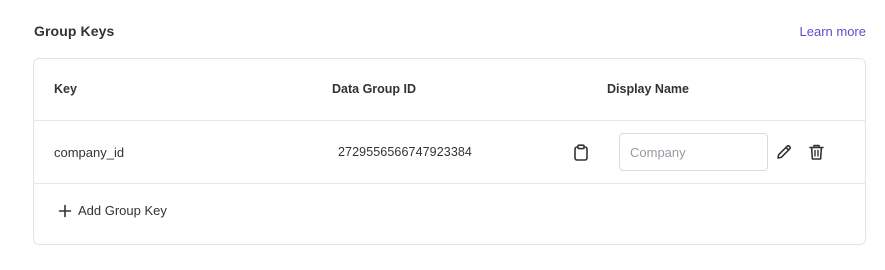 Image resolution: width=885 pixels, height=270 pixels. What do you see at coordinates (89, 152) in the screenshot?
I see `row-key: company_id` at bounding box center [89, 152].